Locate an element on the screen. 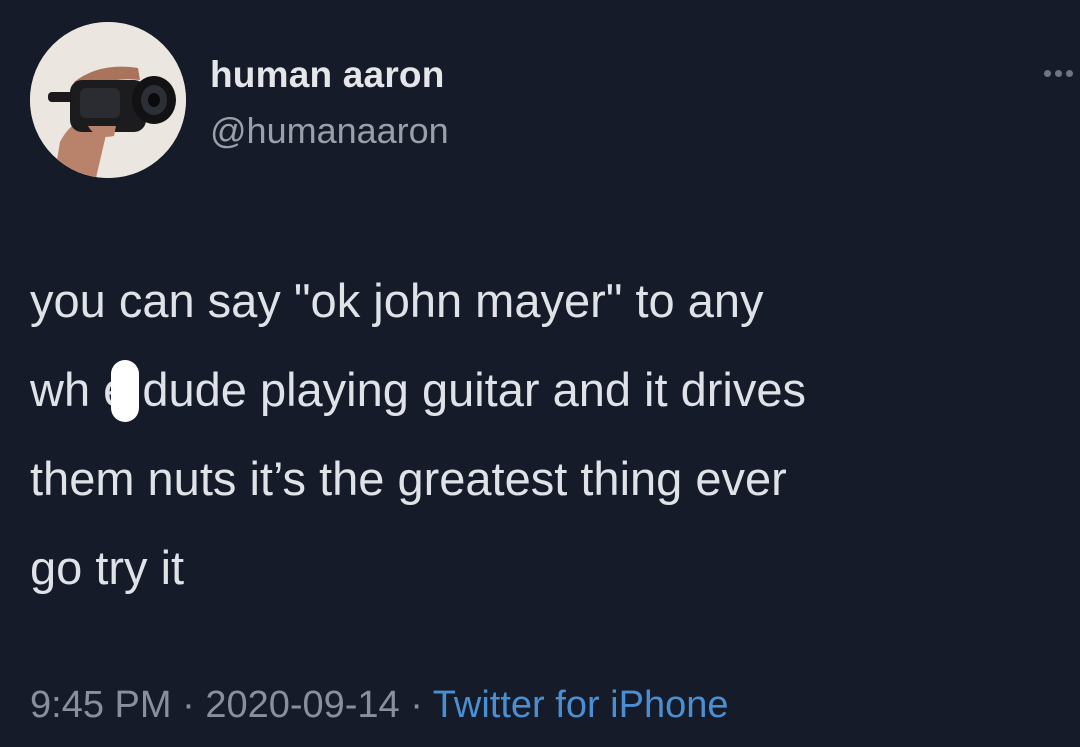  redaction-mark is located at coordinates (125, 391).